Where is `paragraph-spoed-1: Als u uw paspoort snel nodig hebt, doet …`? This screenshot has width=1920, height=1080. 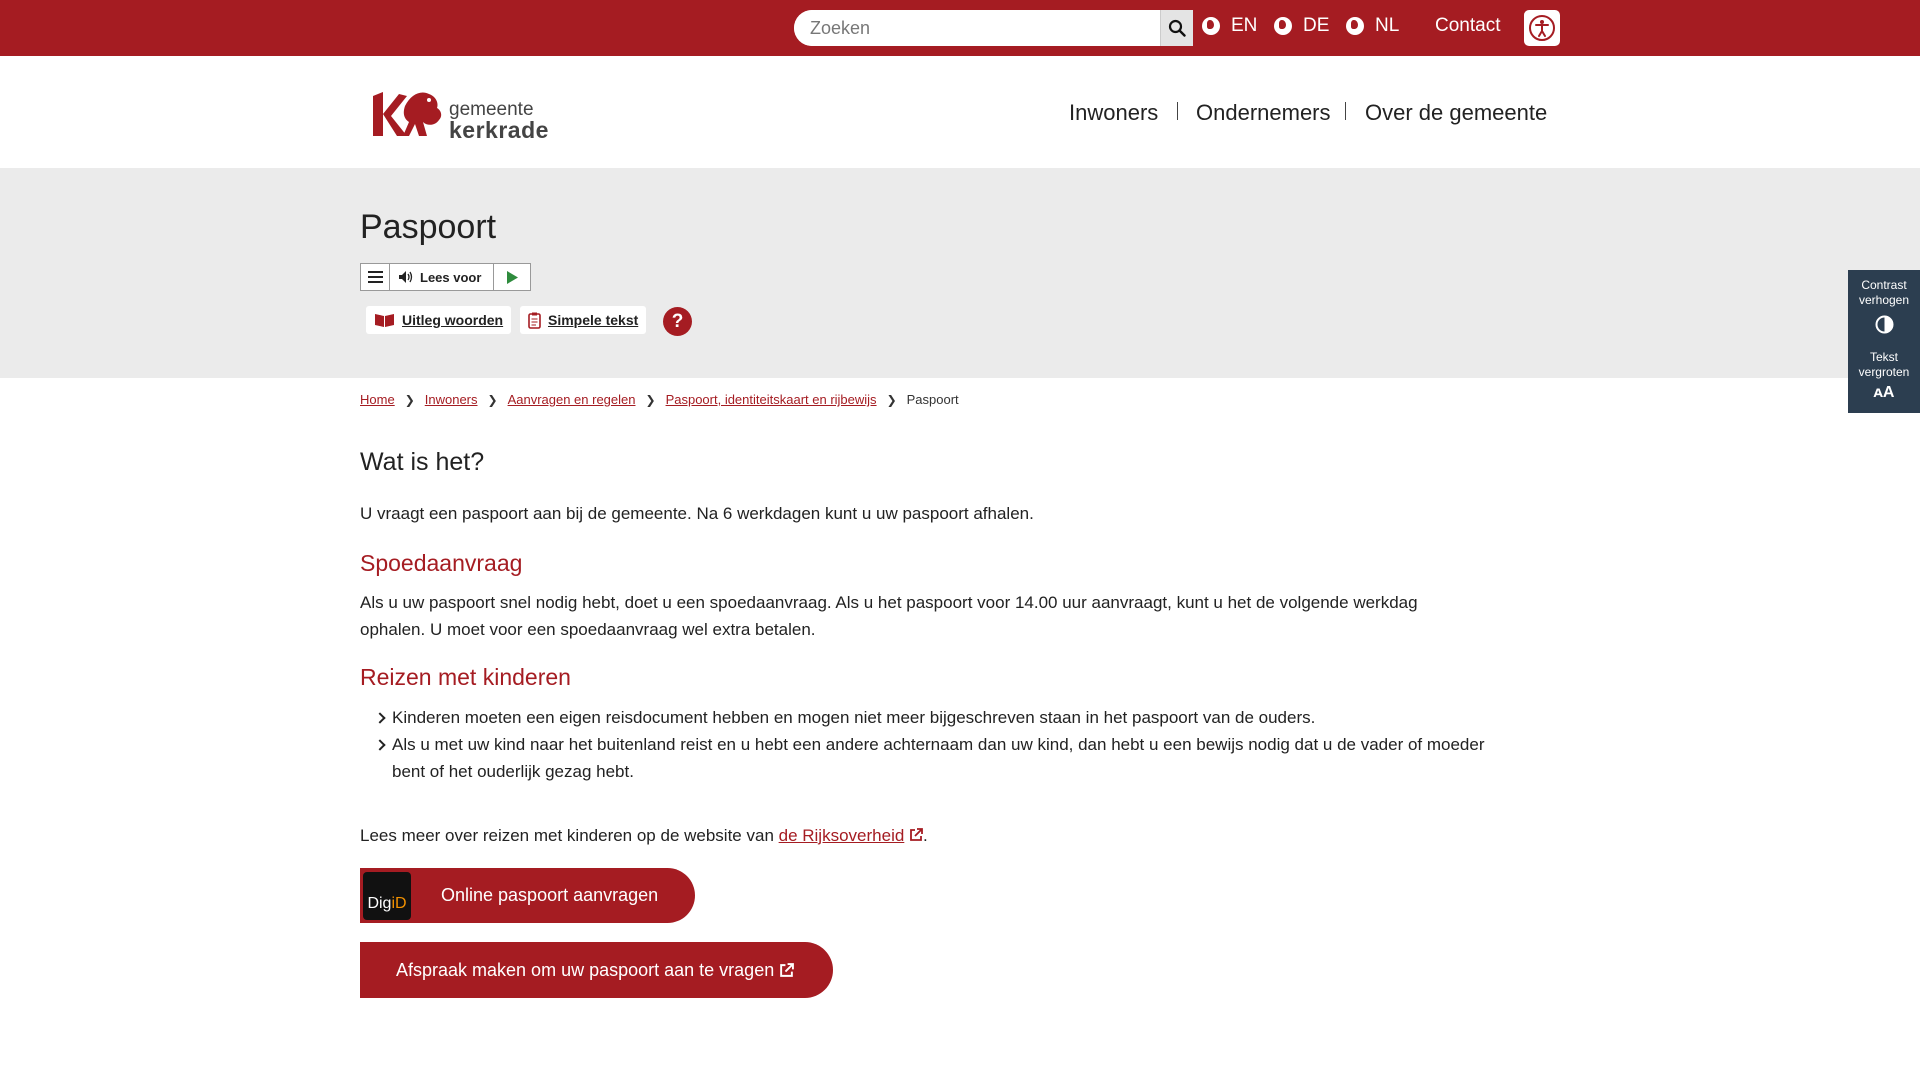 paragraph-spoed-1: Als u uw paspoort snel nodig hebt, doet … is located at coordinates (889, 602).